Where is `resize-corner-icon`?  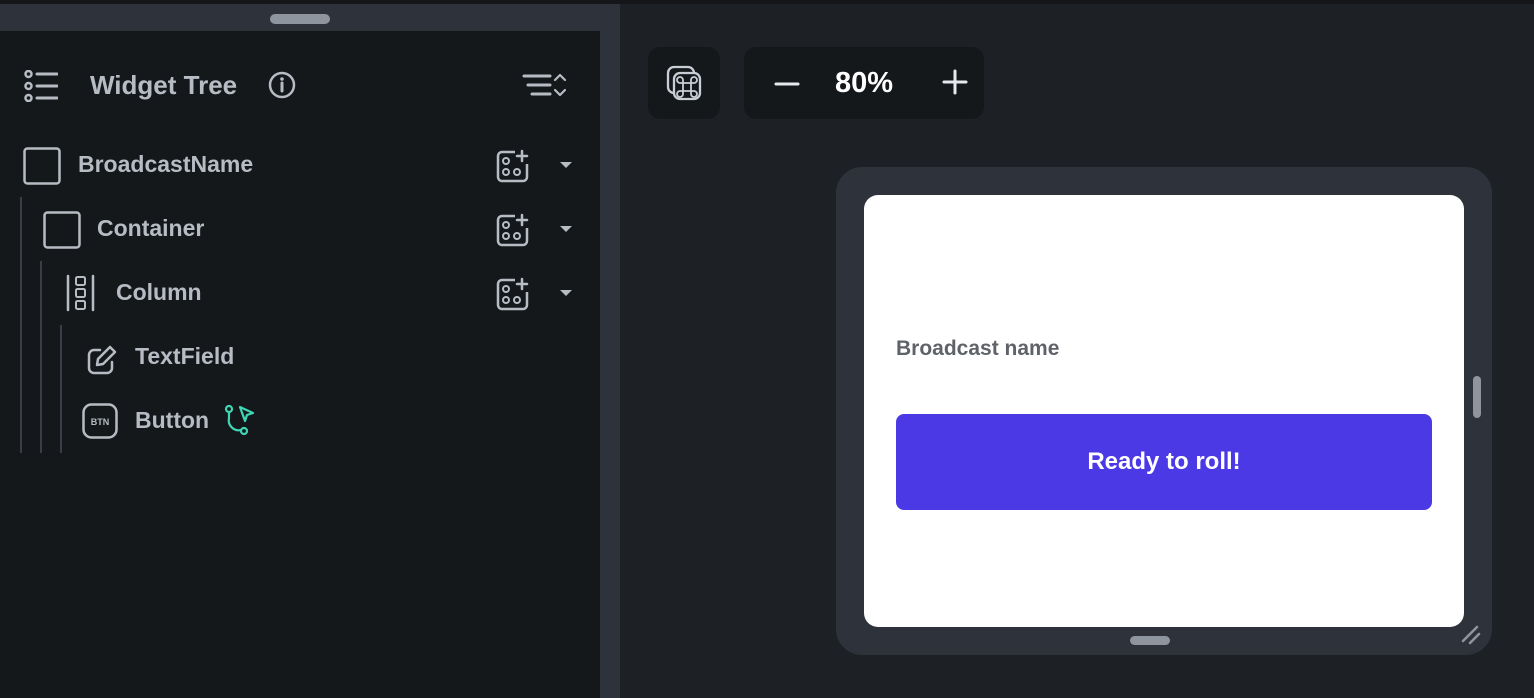 resize-corner-icon is located at coordinates (1471, 635).